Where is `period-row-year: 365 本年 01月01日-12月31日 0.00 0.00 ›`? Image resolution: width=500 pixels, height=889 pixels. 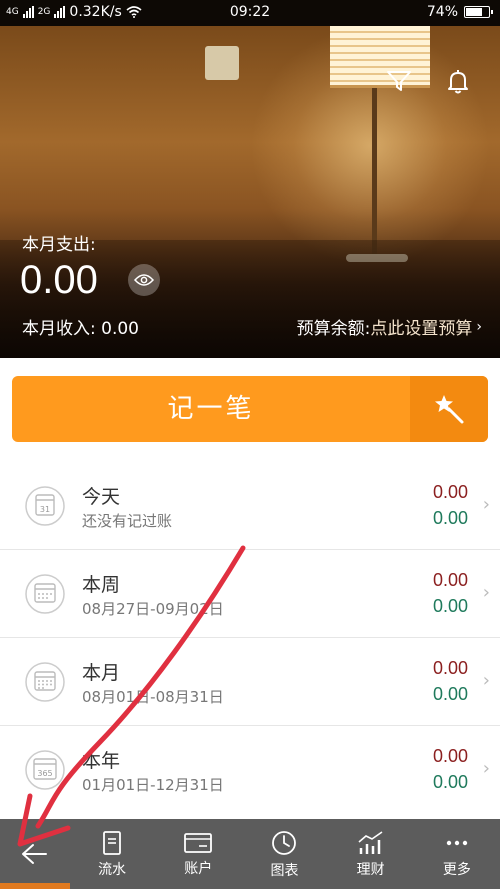
period-row-year: 365 本年 01月01日-12月31日 0.00 0.00 › is located at coordinates (250, 770).